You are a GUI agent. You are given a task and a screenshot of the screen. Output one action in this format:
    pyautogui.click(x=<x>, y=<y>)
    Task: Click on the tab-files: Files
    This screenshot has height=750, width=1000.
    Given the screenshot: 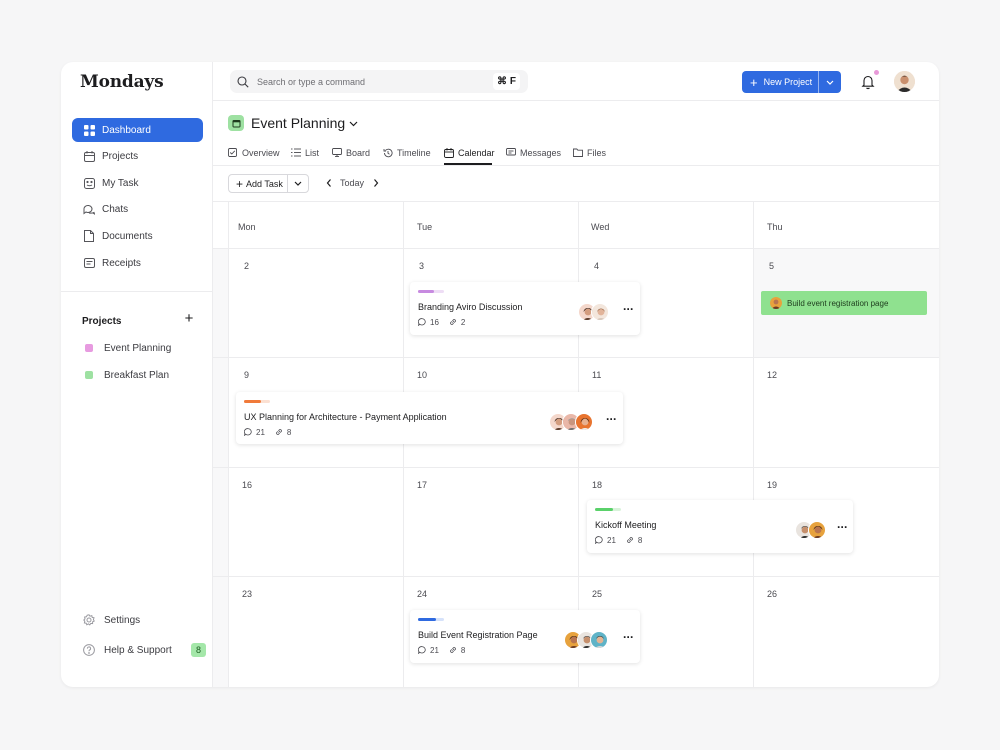 What is the action you would take?
    pyautogui.click(x=589, y=153)
    